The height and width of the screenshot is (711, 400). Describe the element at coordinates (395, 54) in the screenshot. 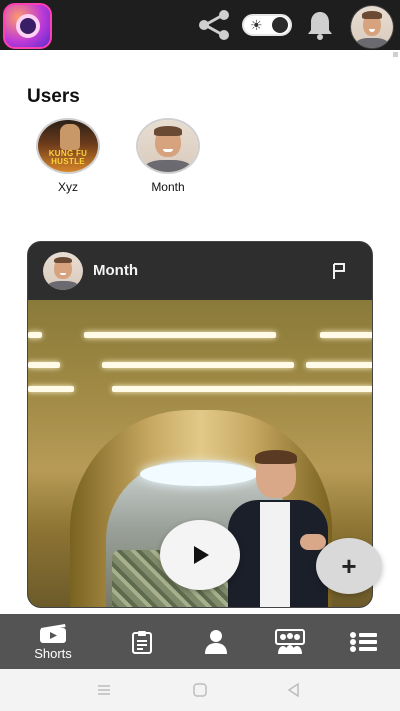

I see `scroll-indicator` at that location.